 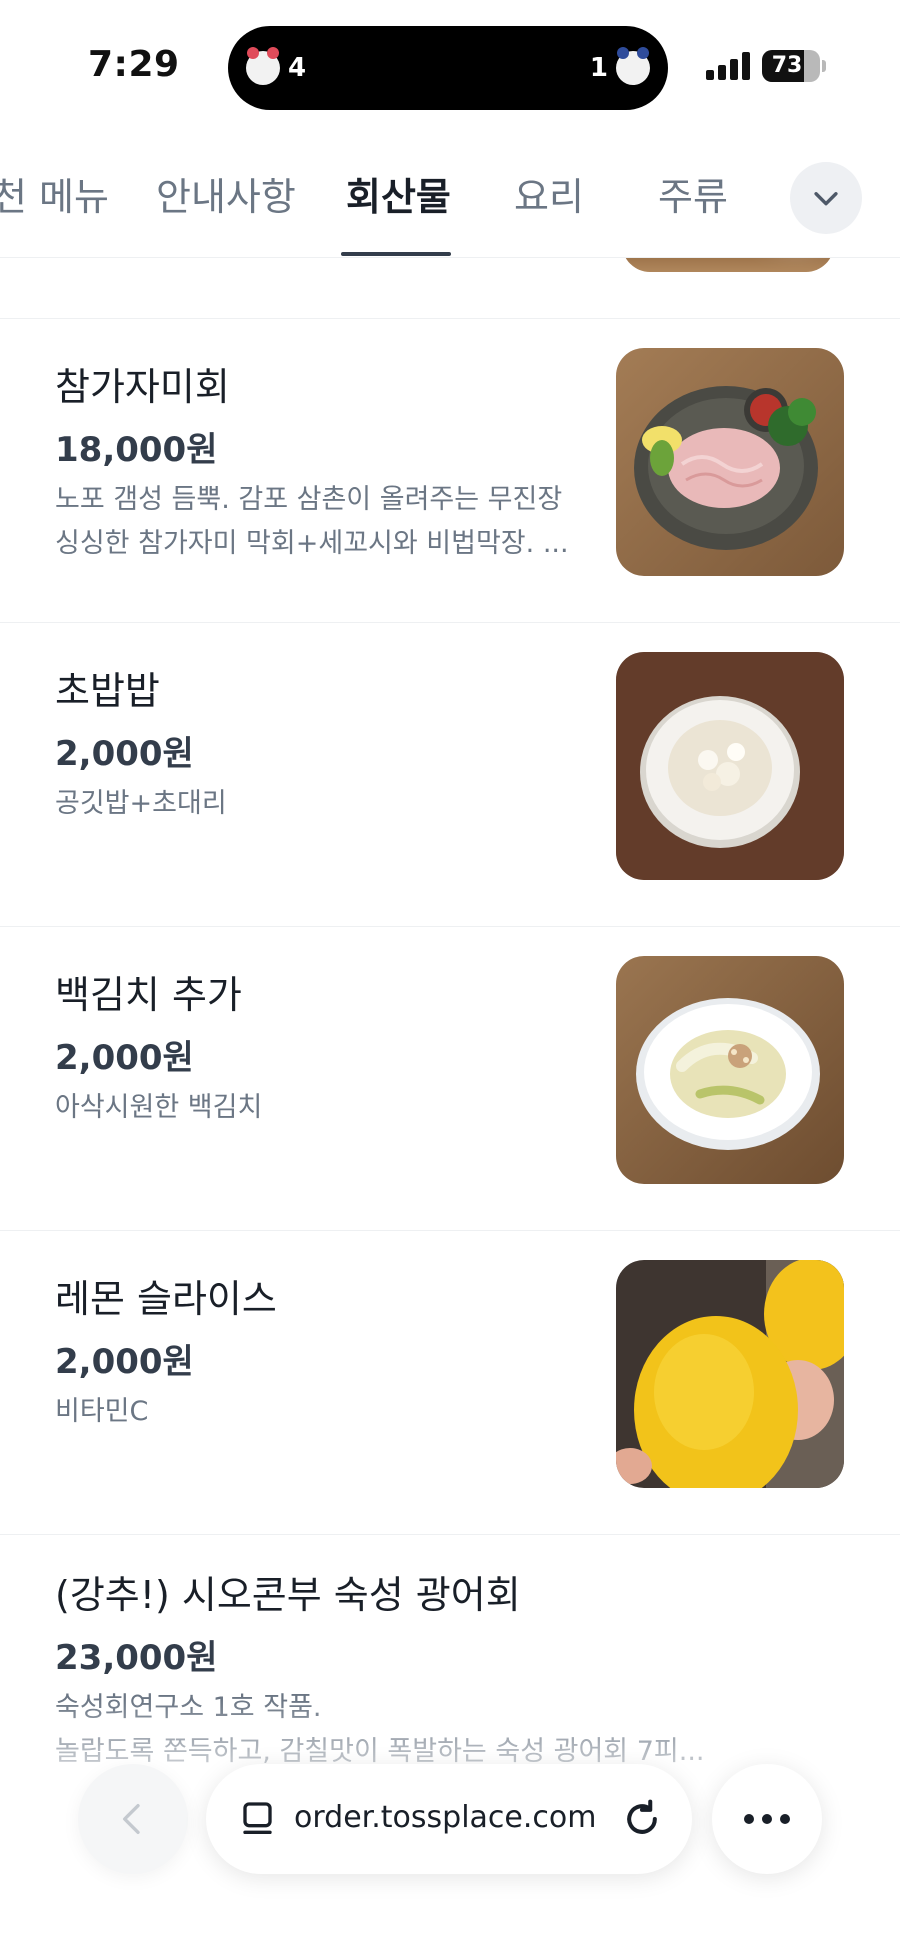 I want to click on battery-icon: 73, so click(x=791, y=66).